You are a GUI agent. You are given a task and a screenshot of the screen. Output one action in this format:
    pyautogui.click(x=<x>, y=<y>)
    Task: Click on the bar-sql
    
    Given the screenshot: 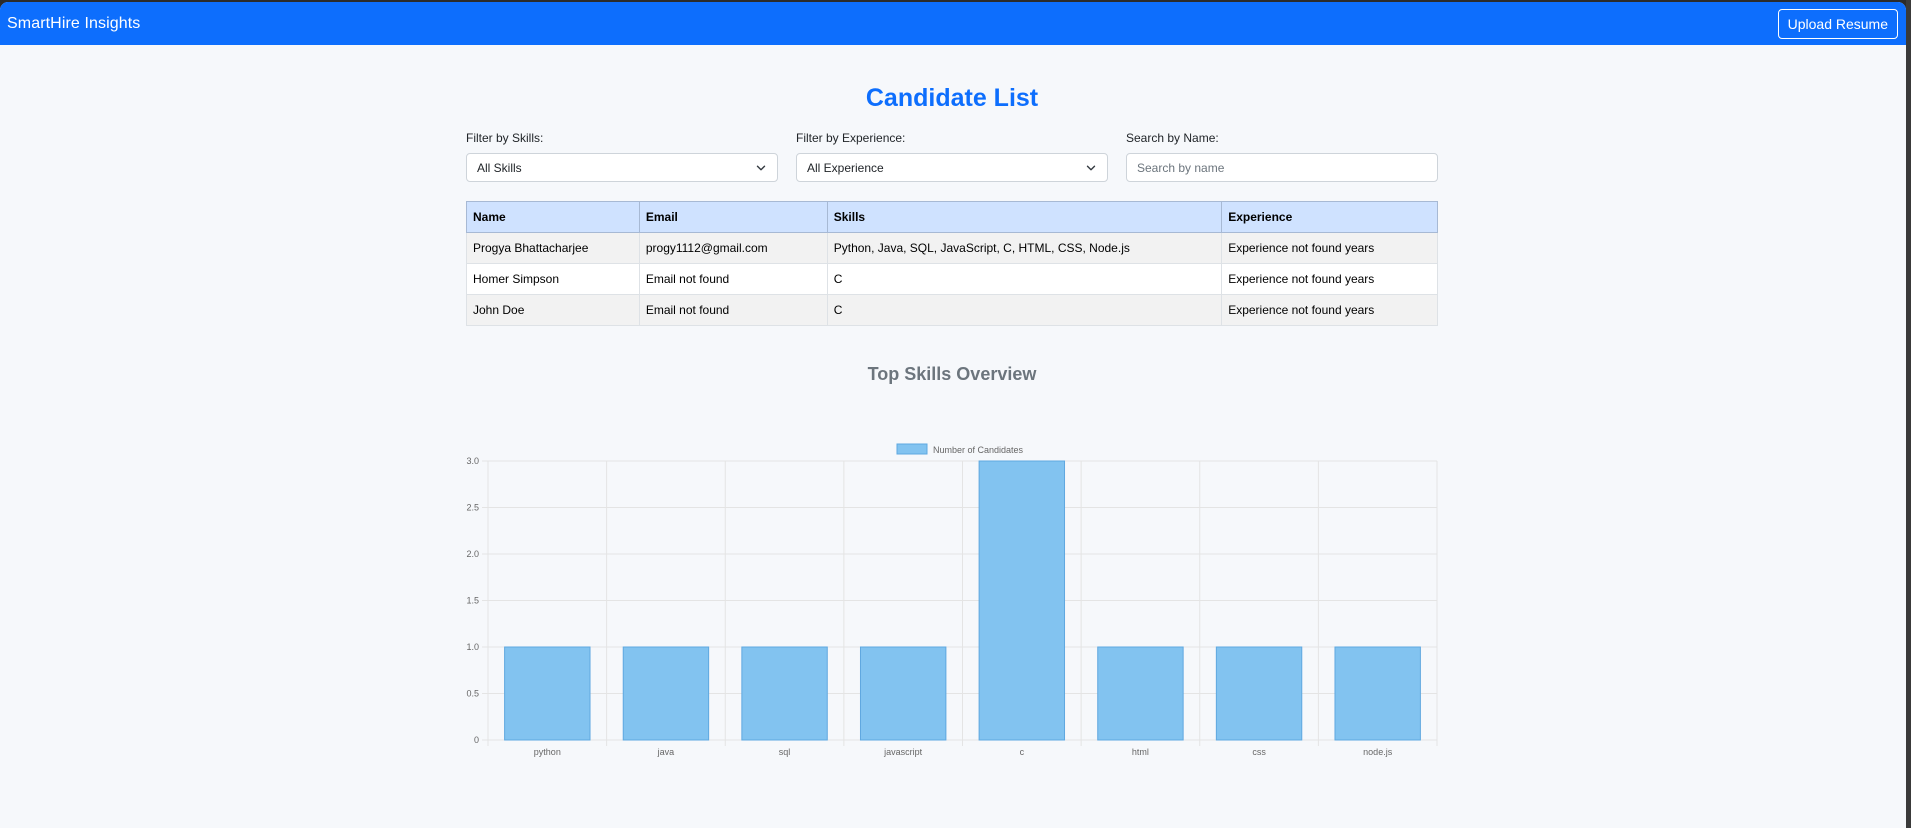 What is the action you would take?
    pyautogui.click(x=784, y=693)
    